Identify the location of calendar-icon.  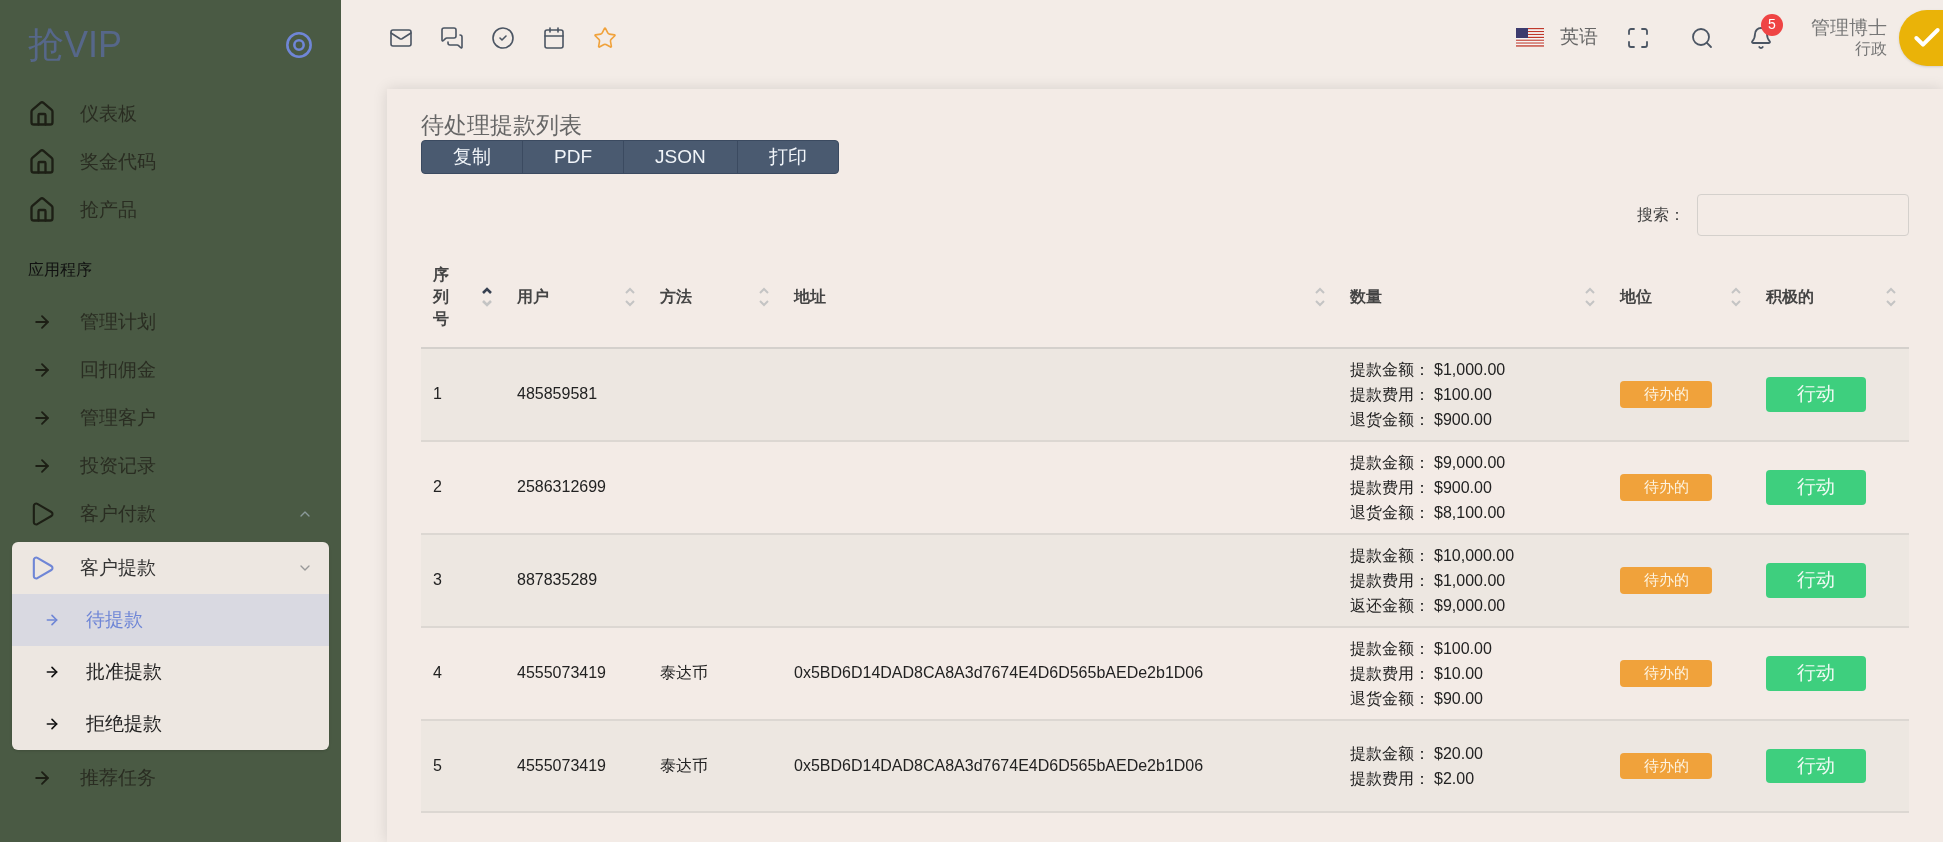
(554, 37).